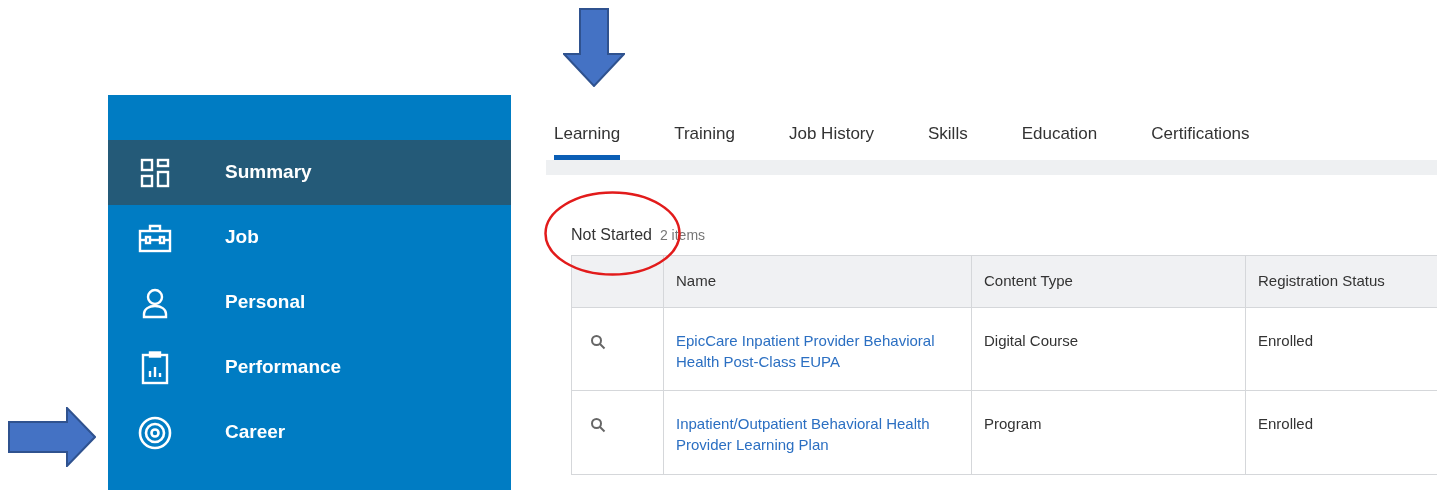 The image size is (1437, 490). Describe the element at coordinates (1031, 340) in the screenshot. I see `table-cell: Digital Course` at that location.